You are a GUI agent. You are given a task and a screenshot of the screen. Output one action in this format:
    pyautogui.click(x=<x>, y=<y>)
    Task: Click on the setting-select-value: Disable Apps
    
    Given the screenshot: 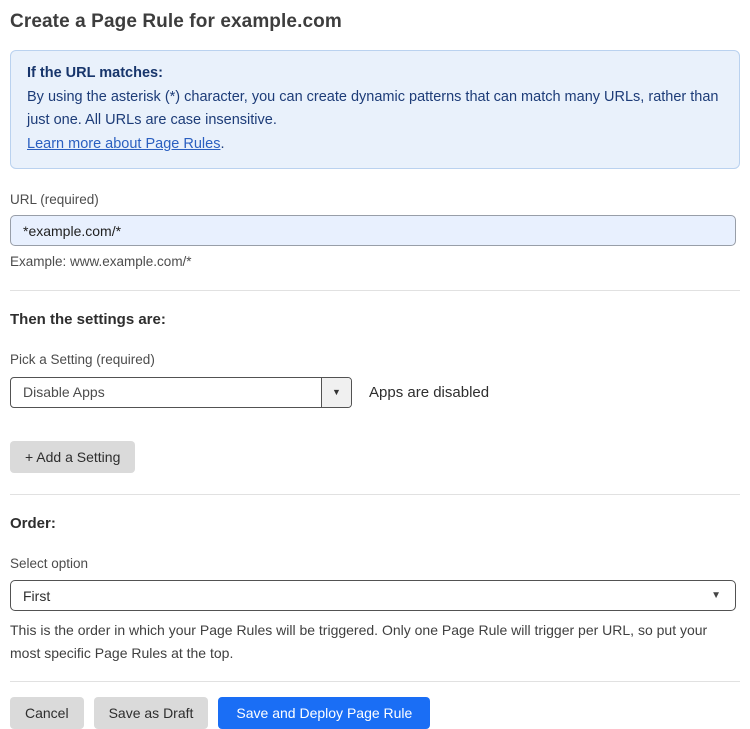 What is the action you would take?
    pyautogui.click(x=64, y=392)
    